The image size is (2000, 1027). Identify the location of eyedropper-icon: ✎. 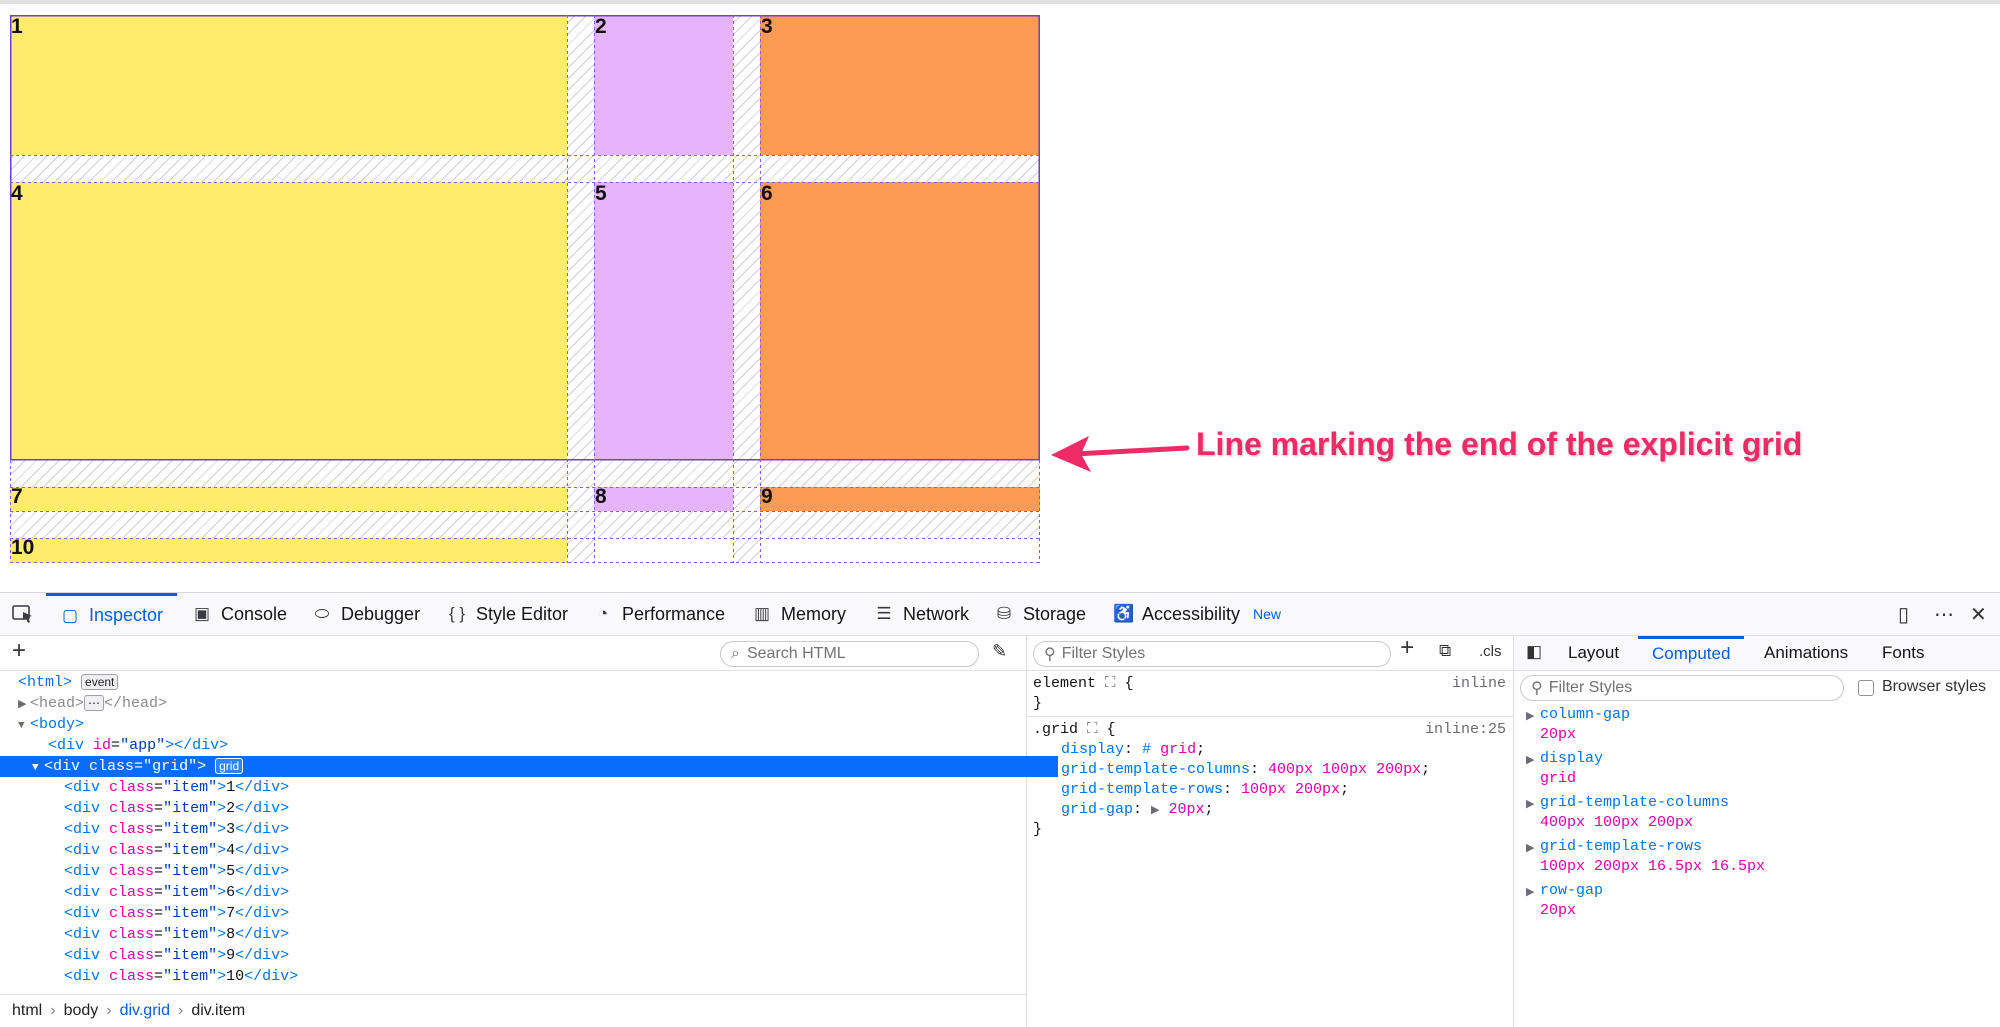
(1000, 651).